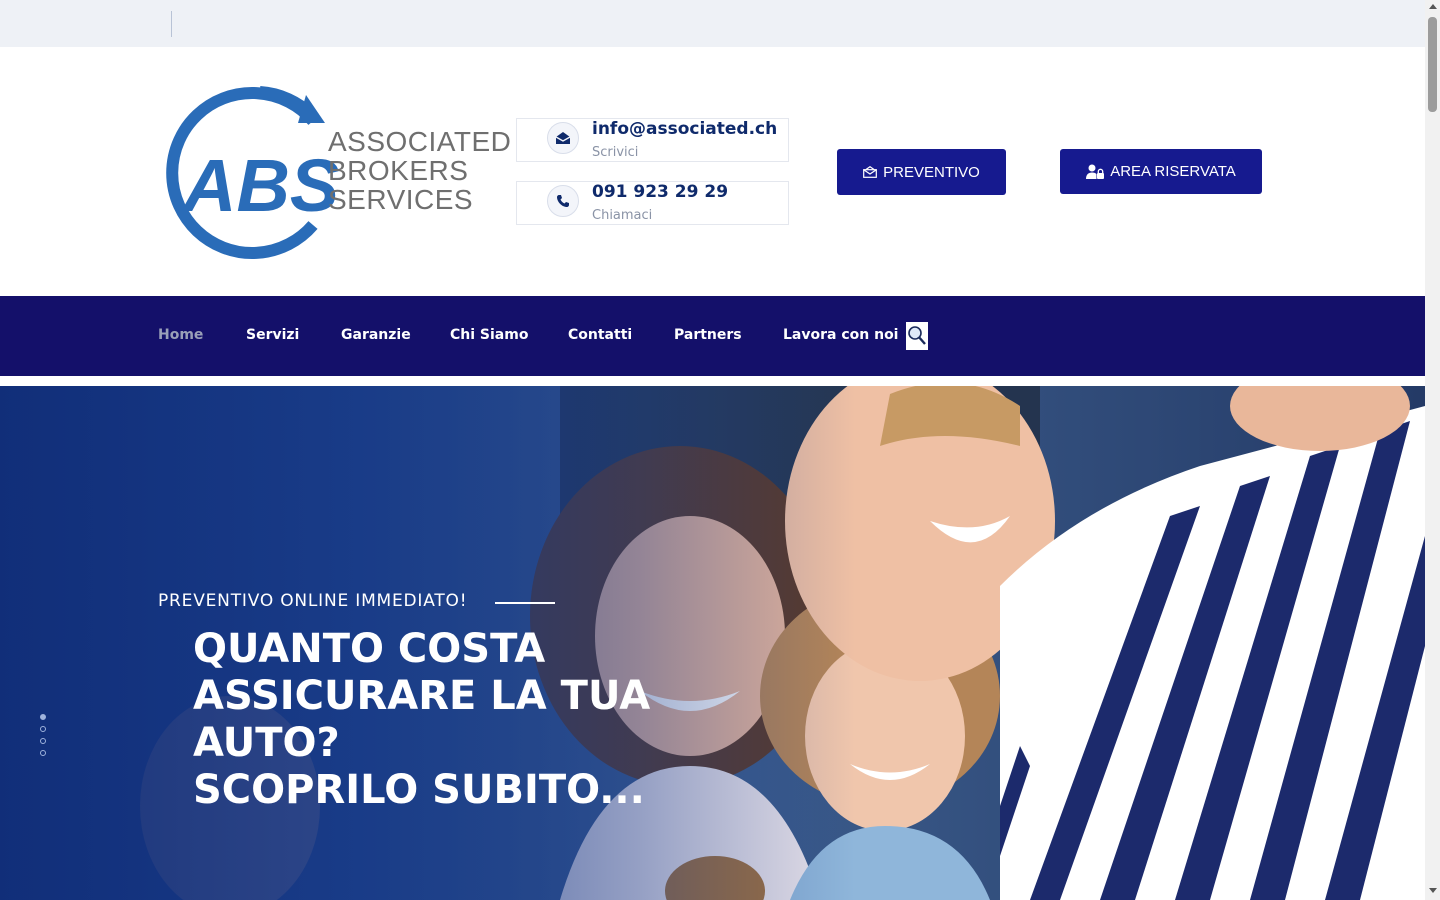  Describe the element at coordinates (266, 743) in the screenshot. I see `hero-headline-line-3: AUTO?` at that location.